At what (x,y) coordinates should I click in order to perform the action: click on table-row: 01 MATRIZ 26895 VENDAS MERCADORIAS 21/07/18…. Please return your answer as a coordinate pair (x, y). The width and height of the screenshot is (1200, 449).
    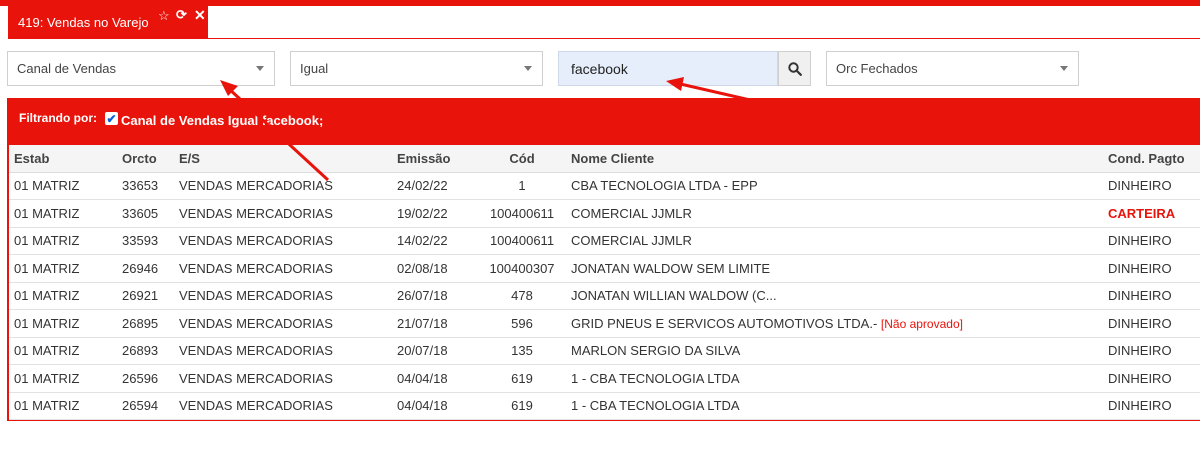
    Looking at the image, I should click on (604, 323).